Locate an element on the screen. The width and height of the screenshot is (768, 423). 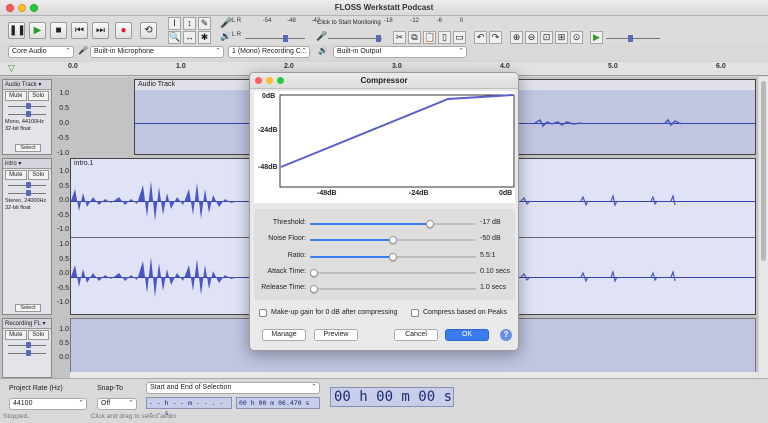
track-info: Stereo, 24000Hz 32-bit float is located at coordinates (26, 204).